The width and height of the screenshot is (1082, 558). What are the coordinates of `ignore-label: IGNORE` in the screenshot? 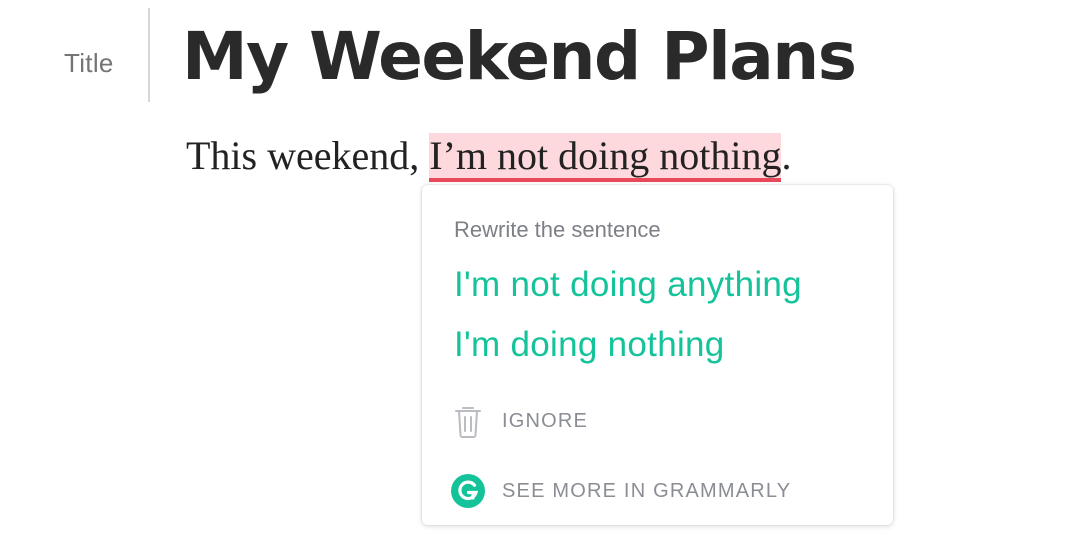 It's located at (545, 420).